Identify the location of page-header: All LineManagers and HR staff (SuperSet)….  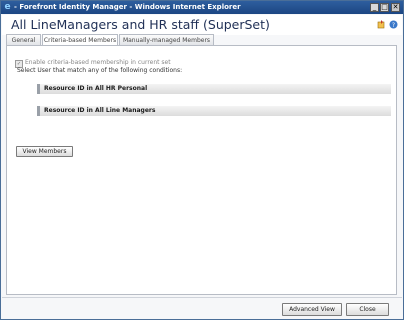
(202, 25).